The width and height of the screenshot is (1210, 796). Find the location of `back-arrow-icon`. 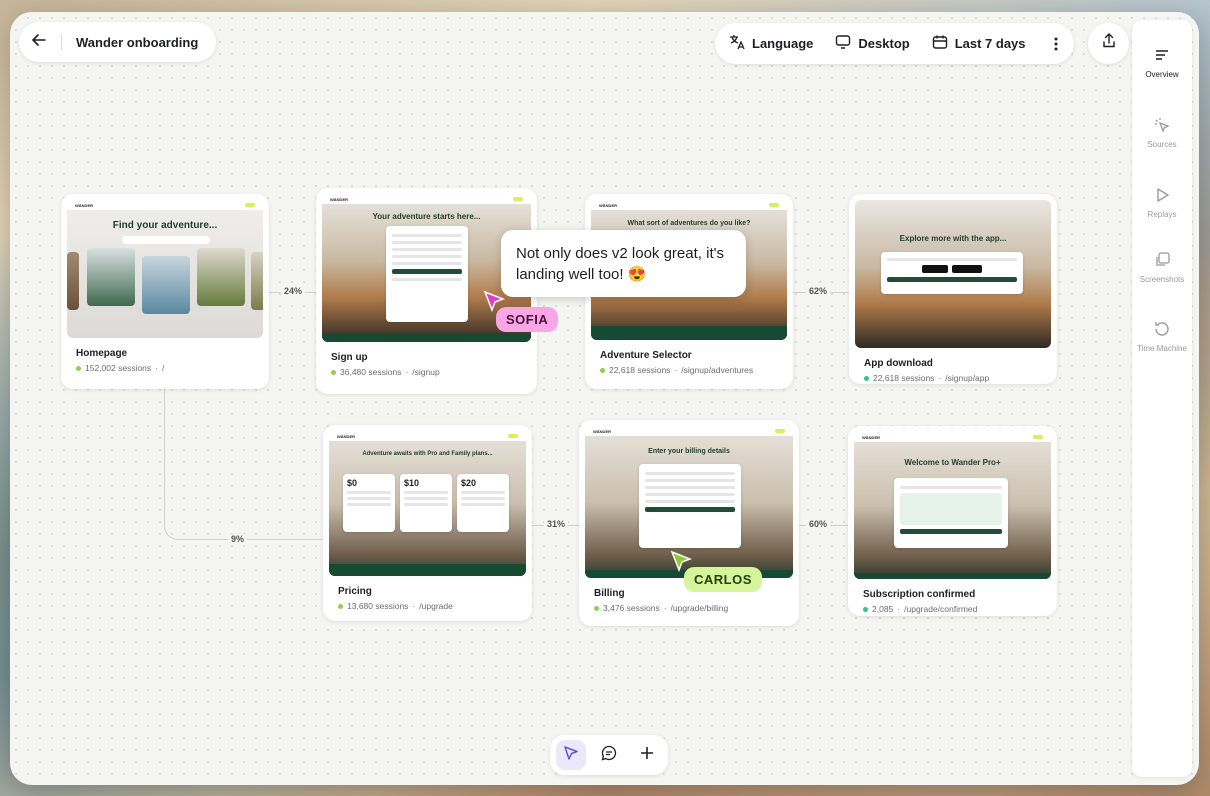

back-arrow-icon is located at coordinates (39, 42).